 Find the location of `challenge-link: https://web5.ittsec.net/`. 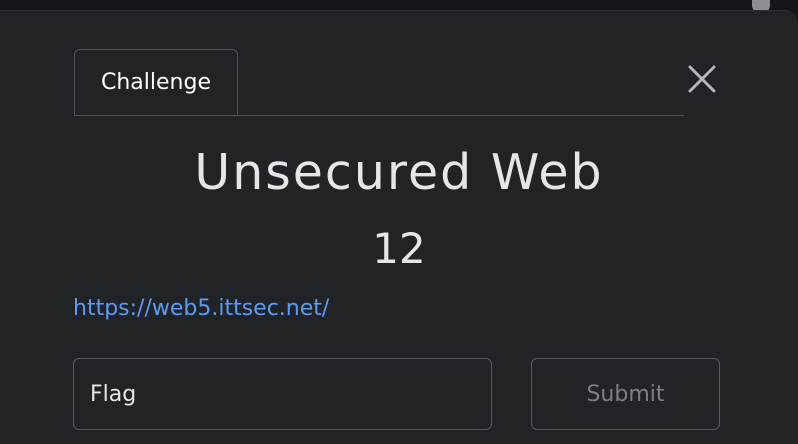

challenge-link: https://web5.ittsec.net/ is located at coordinates (201, 308).